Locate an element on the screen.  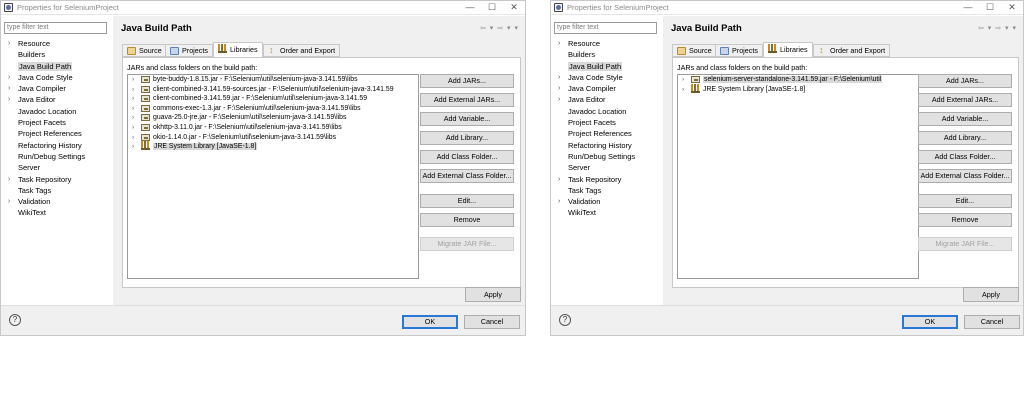
cancel-button: Cancel is located at coordinates (992, 322).